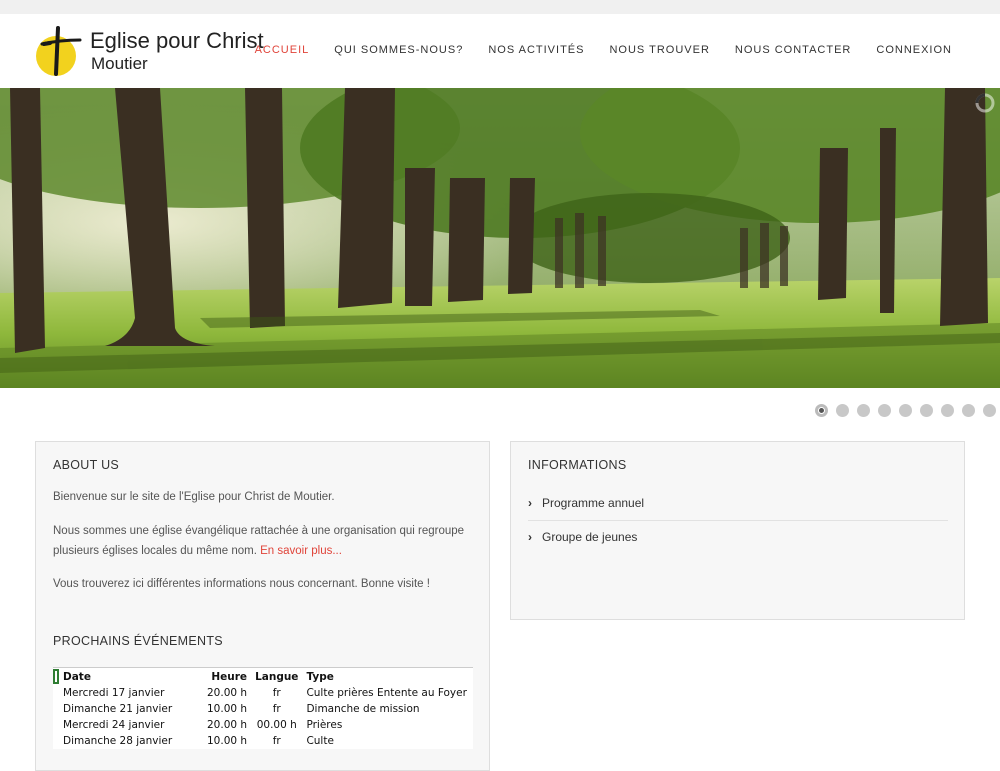 The image size is (1000, 771). I want to click on col-date: Date, so click(77, 677).